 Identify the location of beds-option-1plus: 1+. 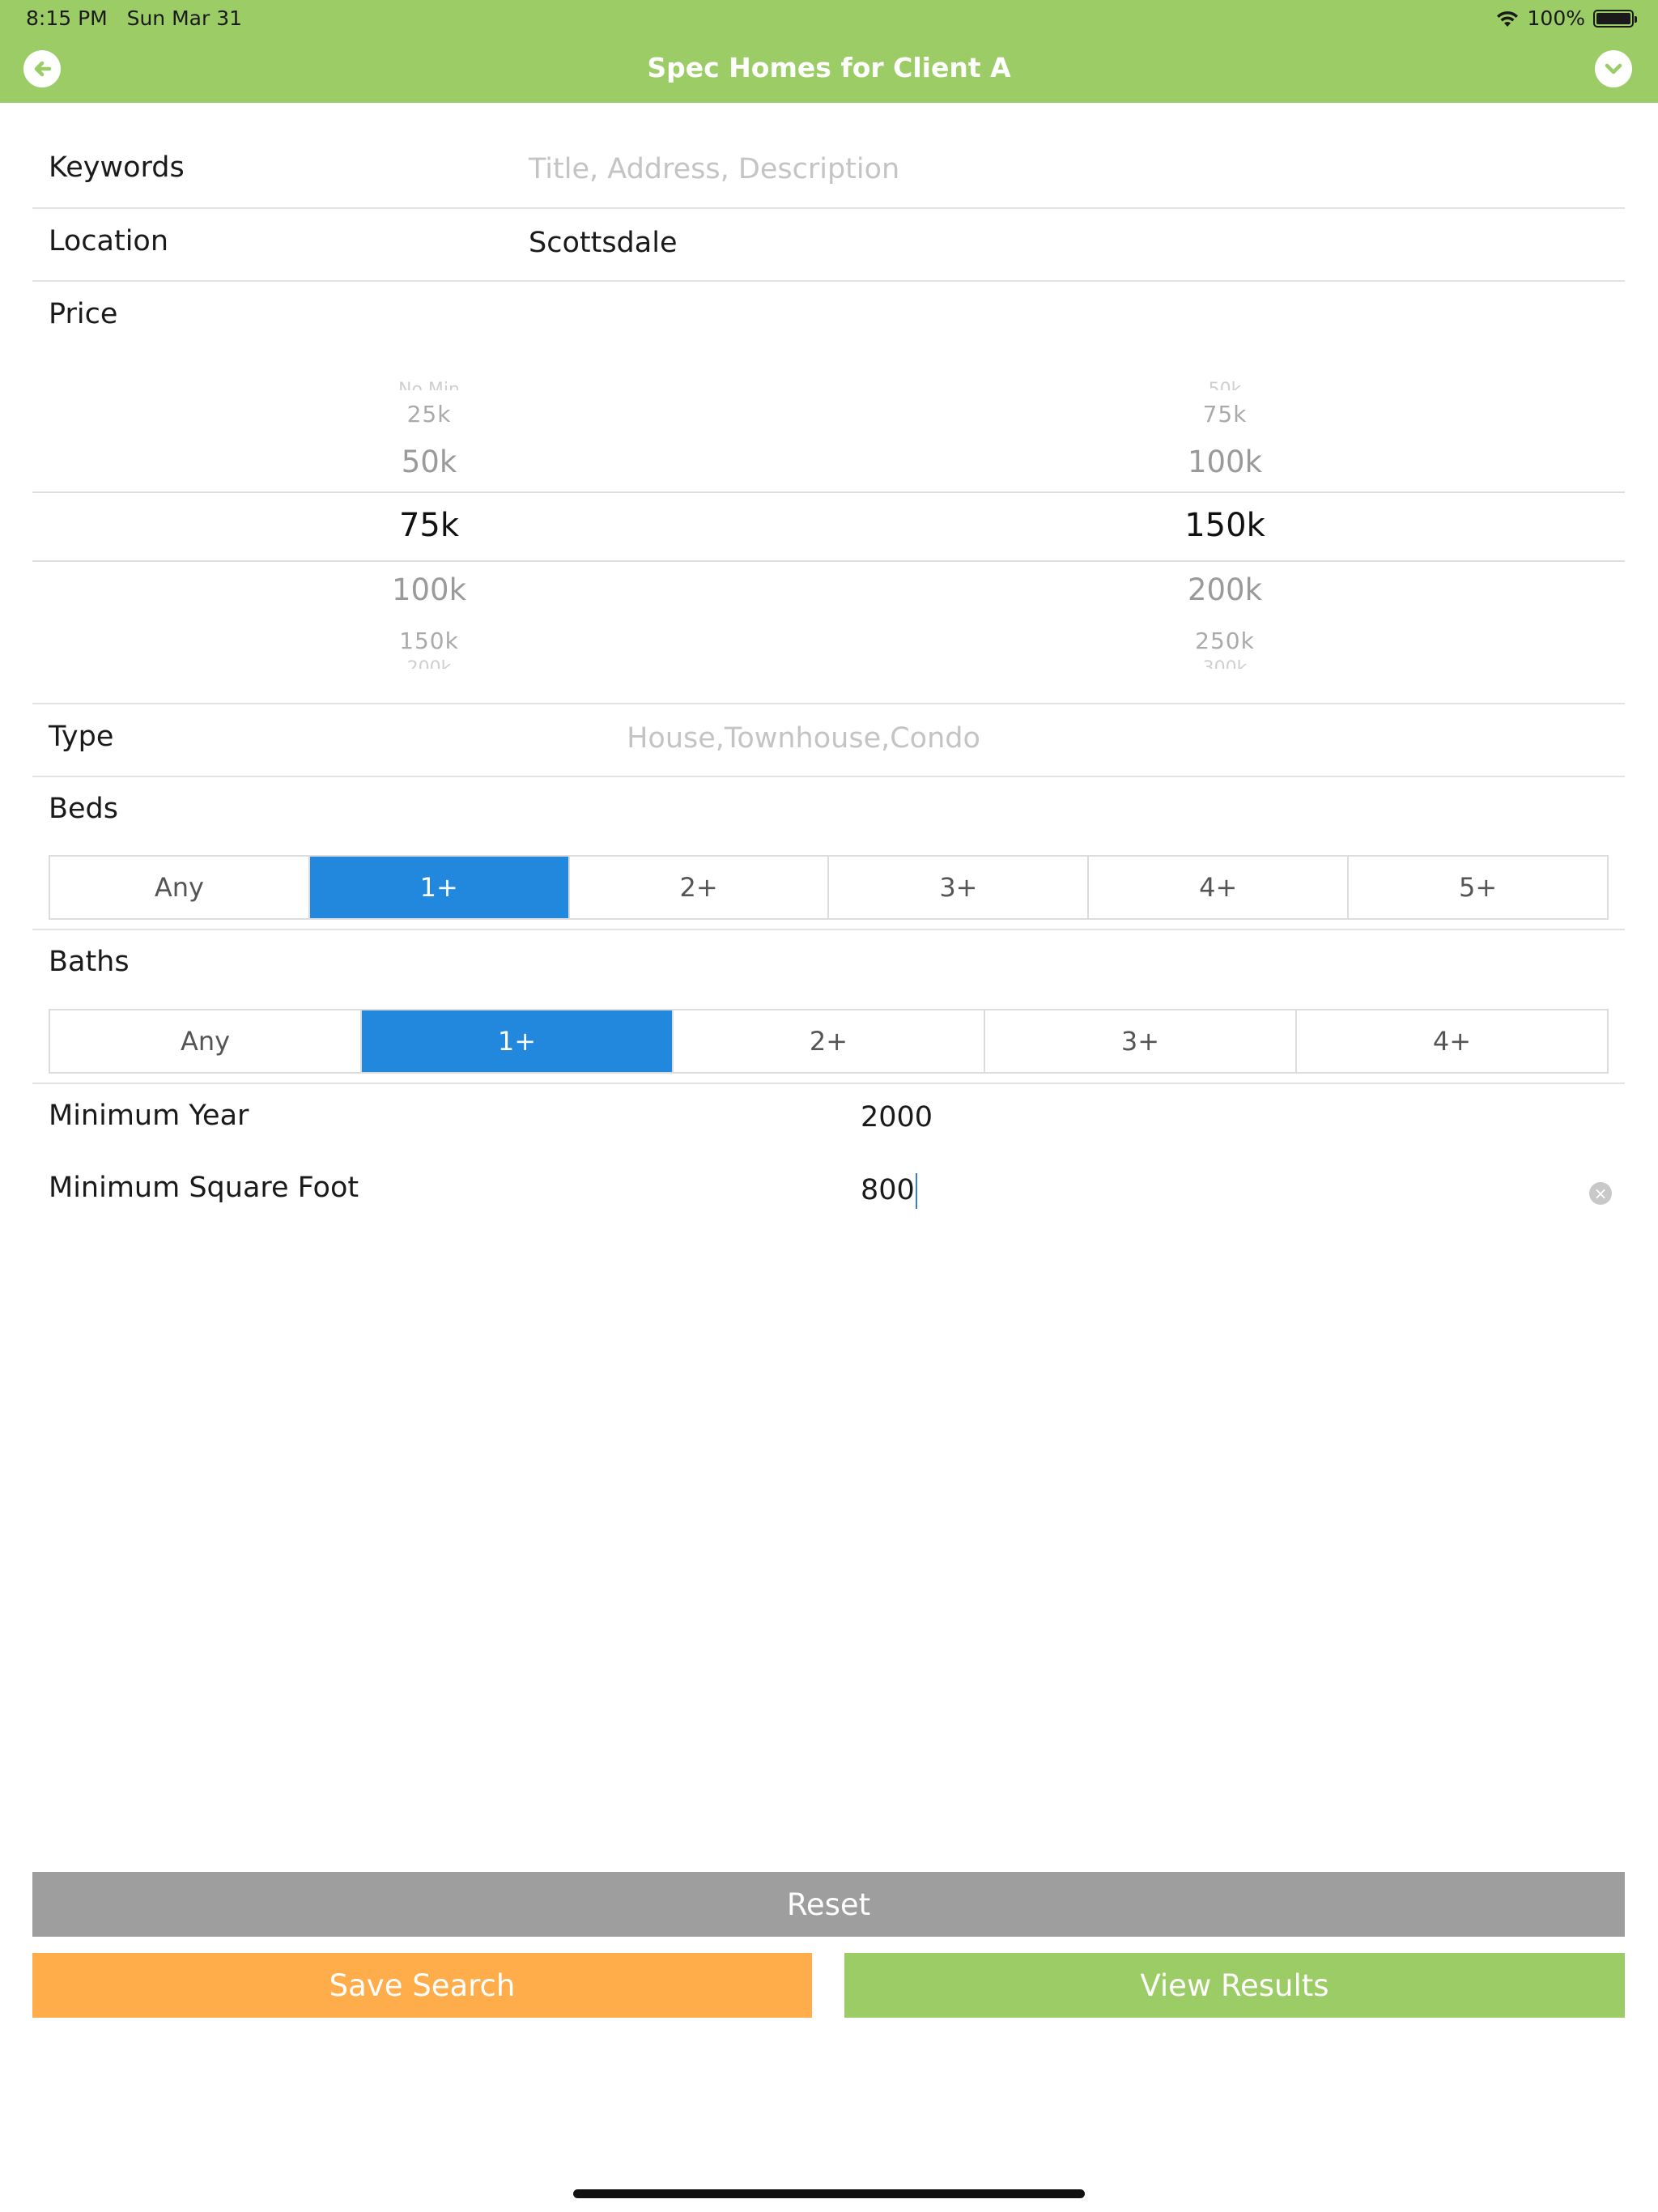
(439, 887).